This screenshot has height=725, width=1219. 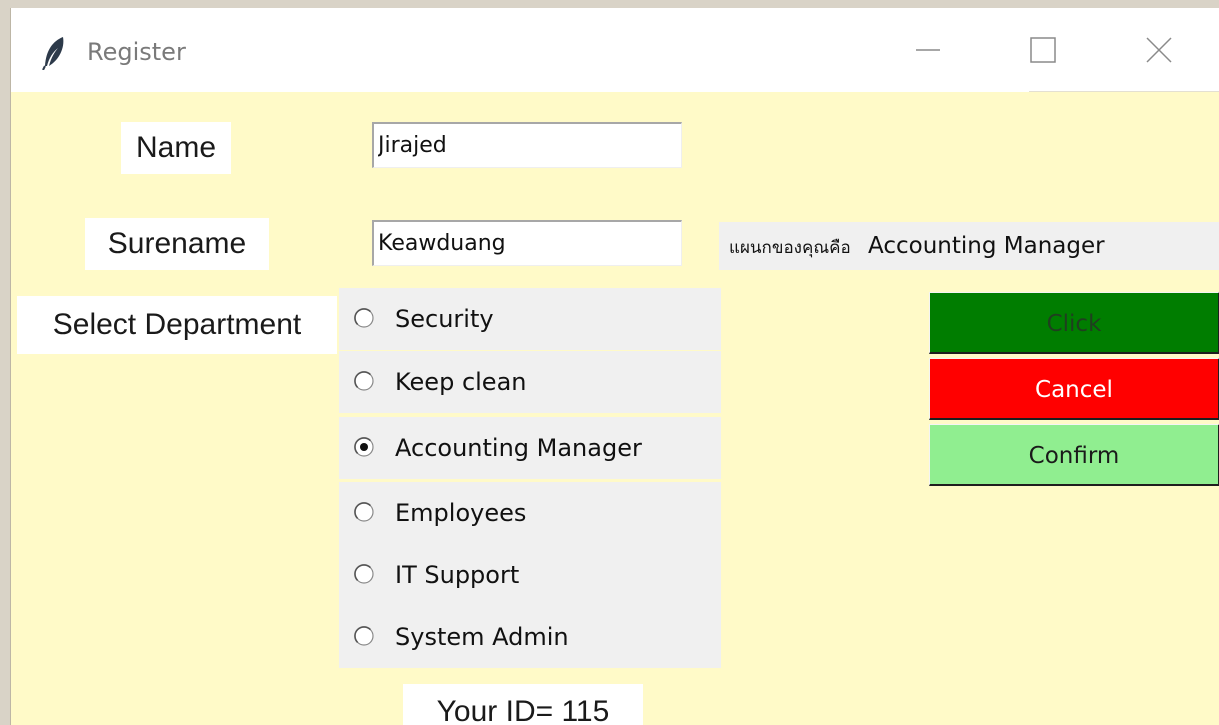 I want to click on name-input, so click(x=527, y=145).